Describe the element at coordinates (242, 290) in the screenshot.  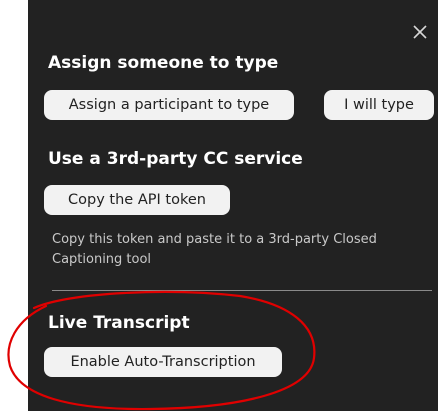
I see `section-divider` at that location.